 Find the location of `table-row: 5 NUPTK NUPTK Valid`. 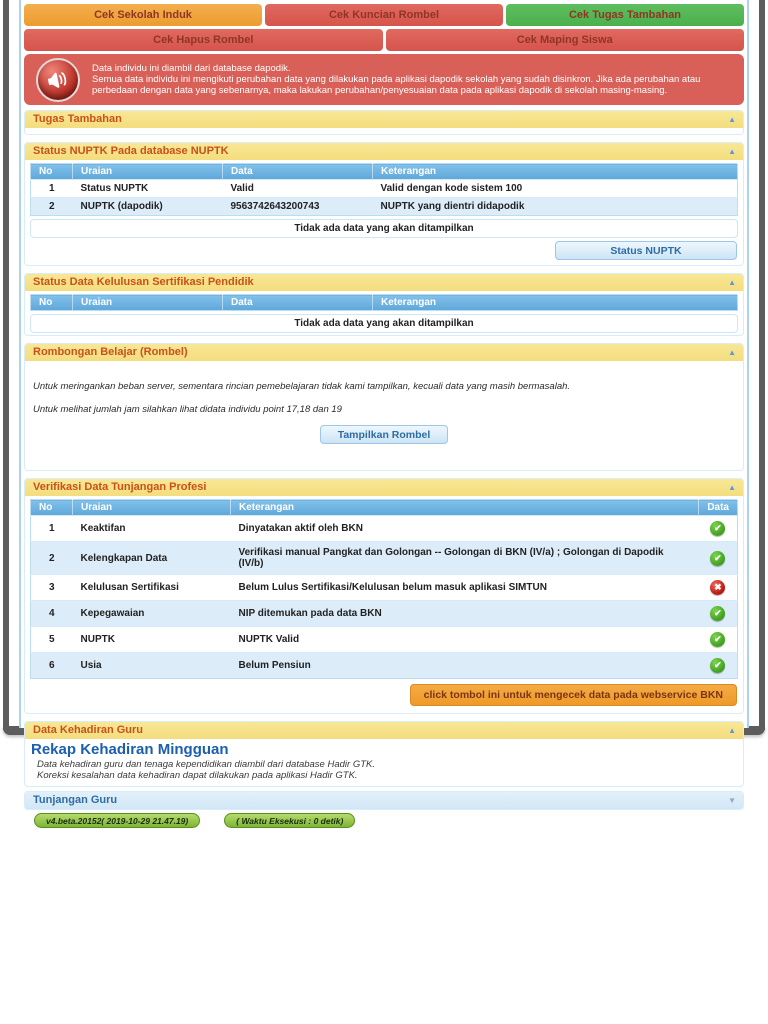

table-row: 5 NUPTK NUPTK Valid is located at coordinates (384, 639).